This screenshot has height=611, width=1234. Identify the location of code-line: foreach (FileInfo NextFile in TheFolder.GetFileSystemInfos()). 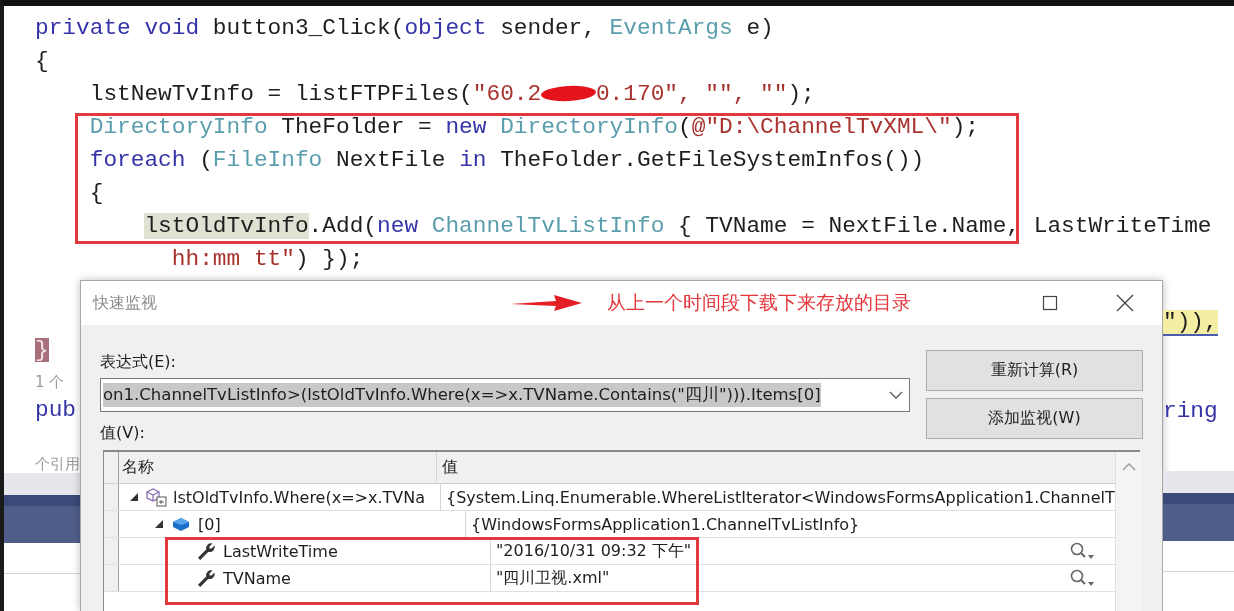
(507, 159).